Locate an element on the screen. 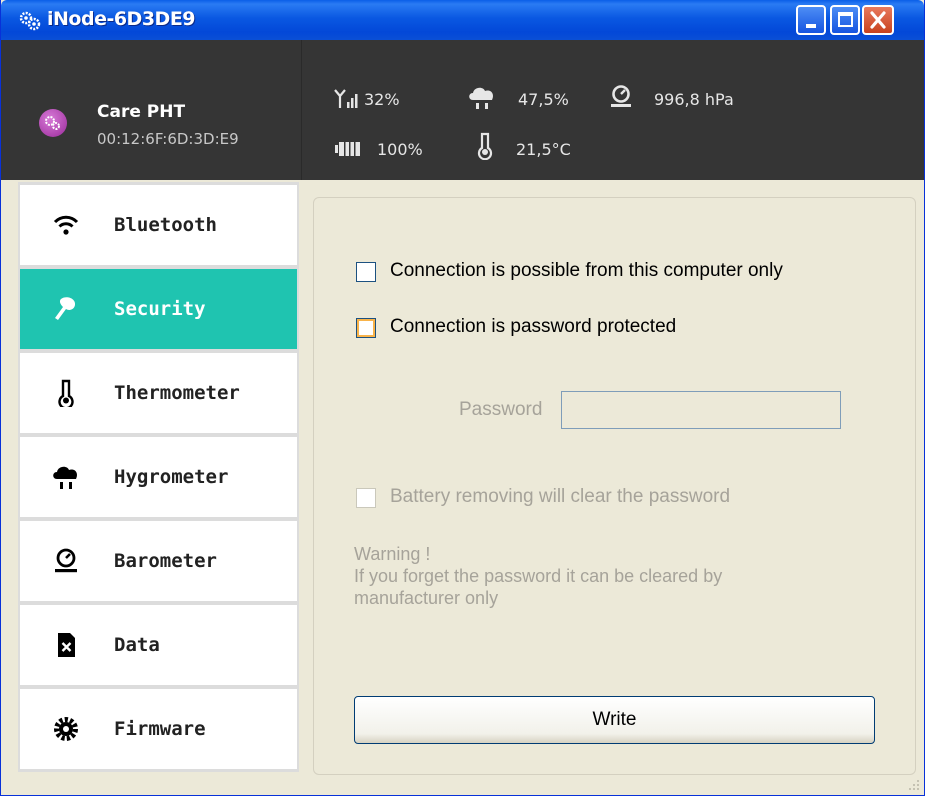  sidebar-item-label: Security is located at coordinates (160, 309).